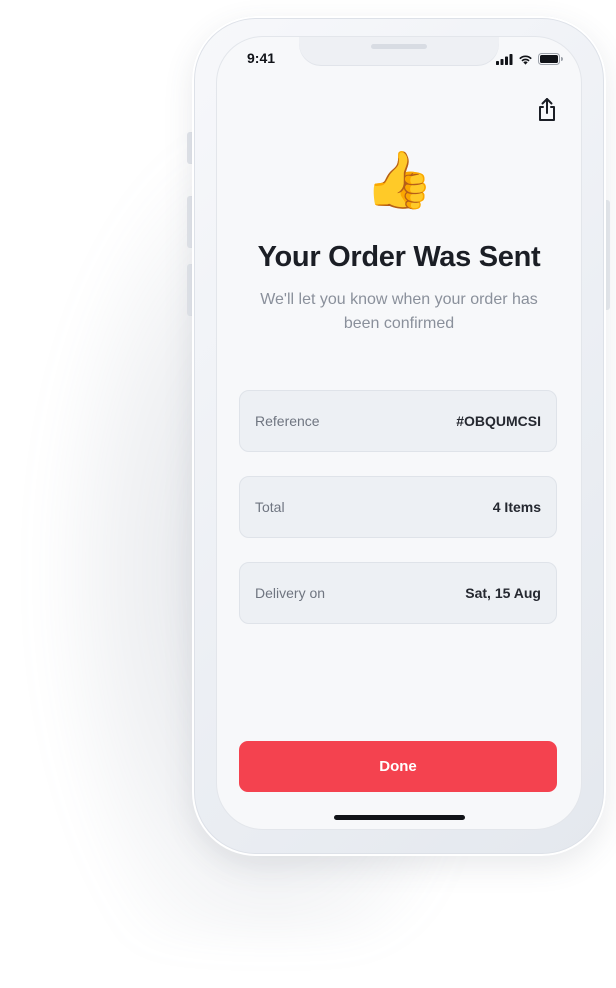  Describe the element at coordinates (398, 593) in the screenshot. I see `delivery-card: Delivery on Sat, 15 Aug` at that location.